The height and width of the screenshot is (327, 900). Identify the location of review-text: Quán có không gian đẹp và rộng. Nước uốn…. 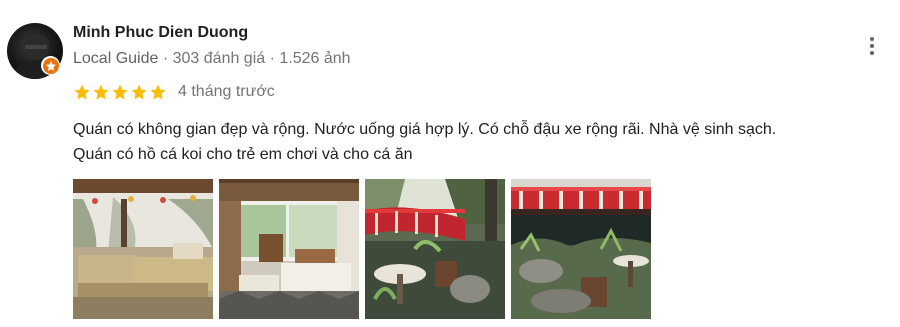
(480, 142).